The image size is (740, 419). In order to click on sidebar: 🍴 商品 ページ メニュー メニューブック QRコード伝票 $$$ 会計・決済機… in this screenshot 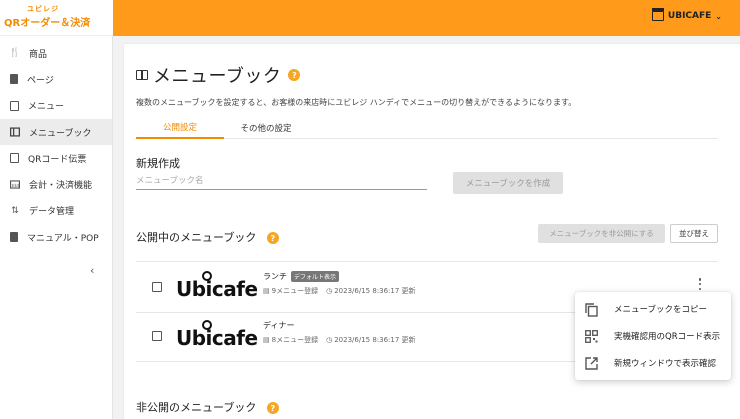, I will do `click(56, 227)`.